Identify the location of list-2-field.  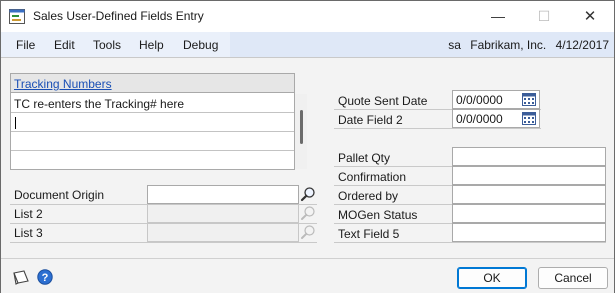
(223, 213).